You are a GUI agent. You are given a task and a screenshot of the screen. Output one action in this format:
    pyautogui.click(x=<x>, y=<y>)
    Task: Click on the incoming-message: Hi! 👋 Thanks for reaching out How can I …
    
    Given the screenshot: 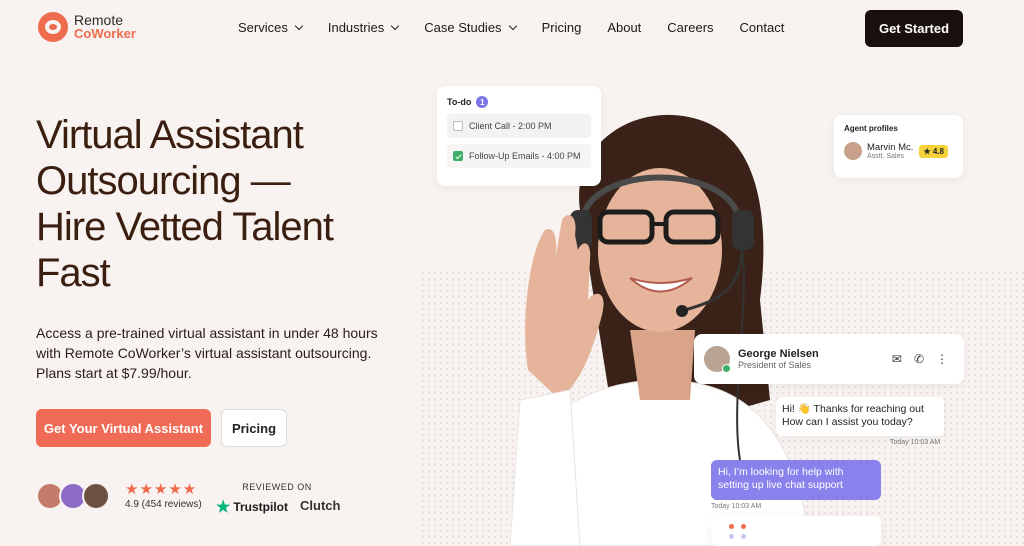 What is the action you would take?
    pyautogui.click(x=860, y=416)
    